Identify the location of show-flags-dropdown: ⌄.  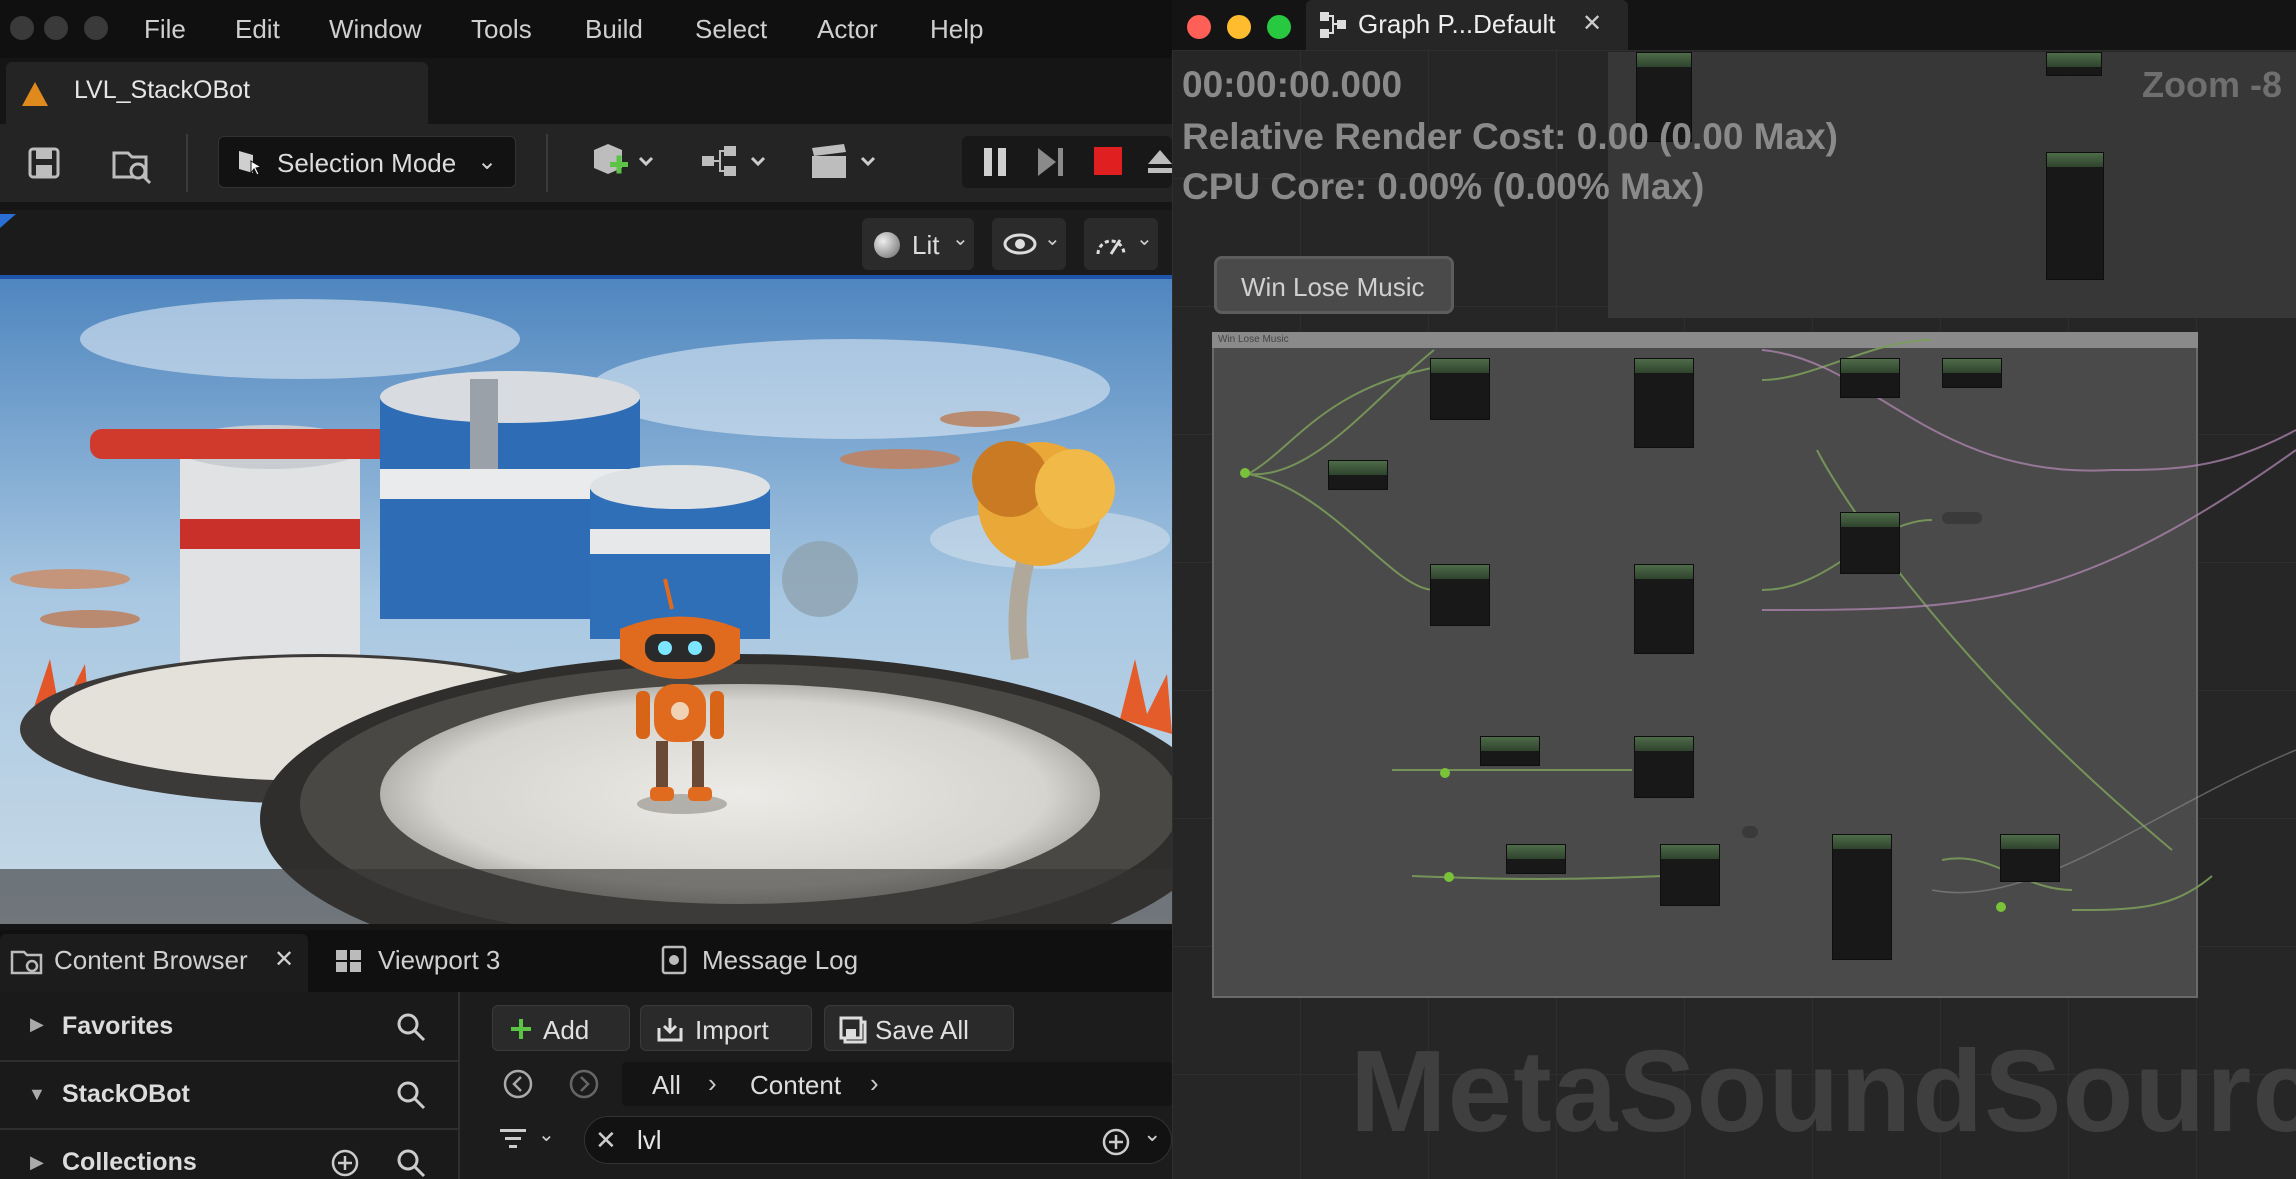
(1029, 244).